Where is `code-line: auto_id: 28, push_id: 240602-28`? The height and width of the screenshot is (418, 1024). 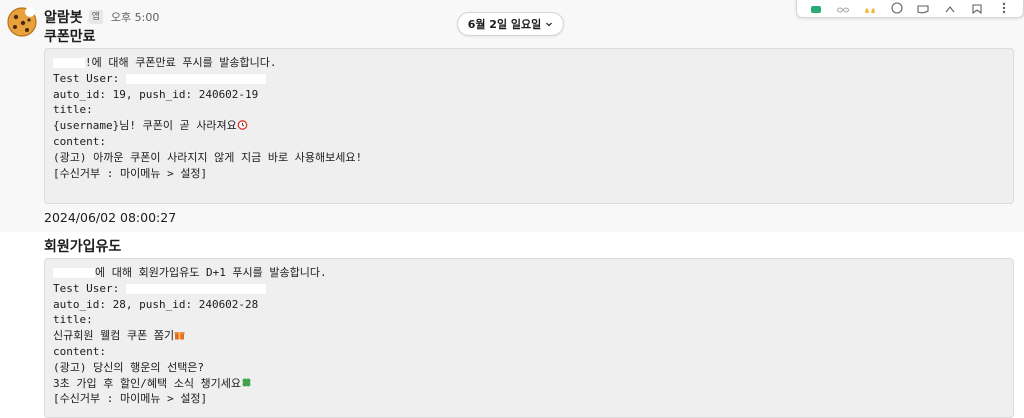 code-line: auto_id: 28, push_id: 240602-28 is located at coordinates (156, 304).